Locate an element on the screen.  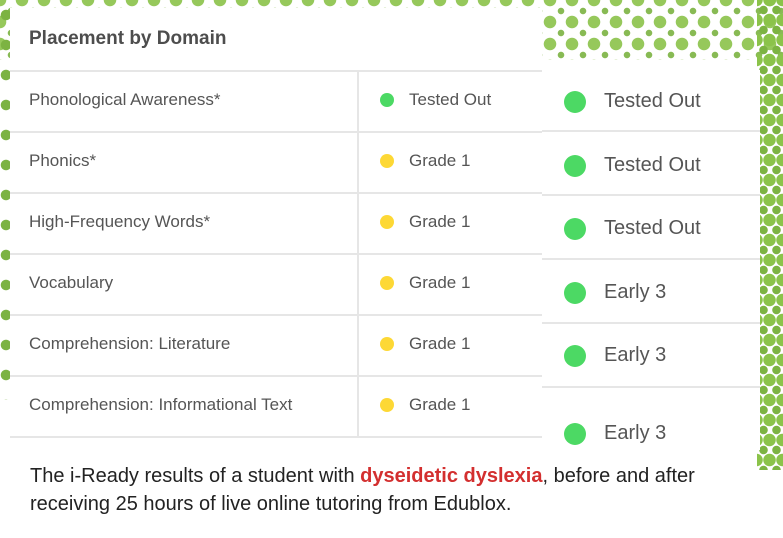
caption-highlight: dyseidetic dyslexia is located at coordinates (451, 476).